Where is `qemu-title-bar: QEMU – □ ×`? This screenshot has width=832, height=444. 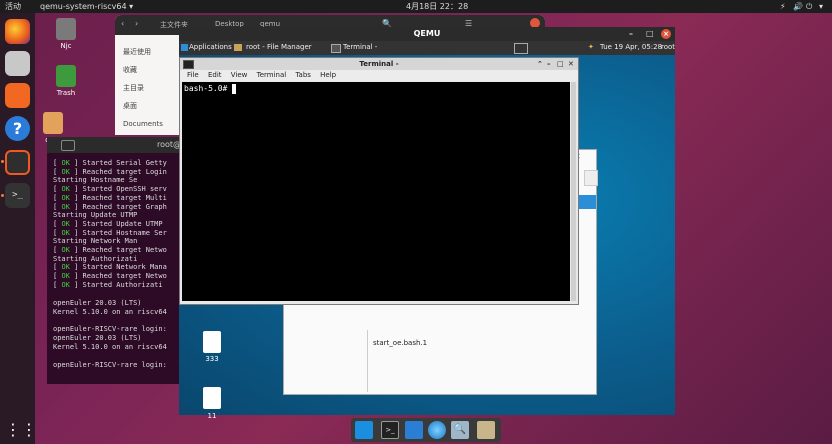 qemu-title-bar: QEMU – □ × is located at coordinates (427, 34).